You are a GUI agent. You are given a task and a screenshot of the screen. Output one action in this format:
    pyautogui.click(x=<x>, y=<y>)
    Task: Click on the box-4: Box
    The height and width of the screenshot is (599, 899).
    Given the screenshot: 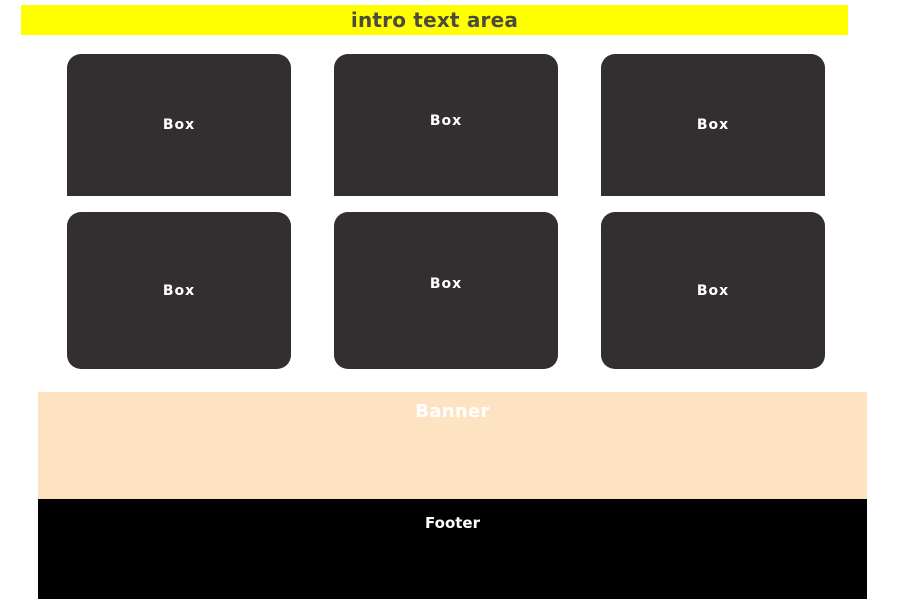 What is the action you would take?
    pyautogui.click(x=179, y=290)
    